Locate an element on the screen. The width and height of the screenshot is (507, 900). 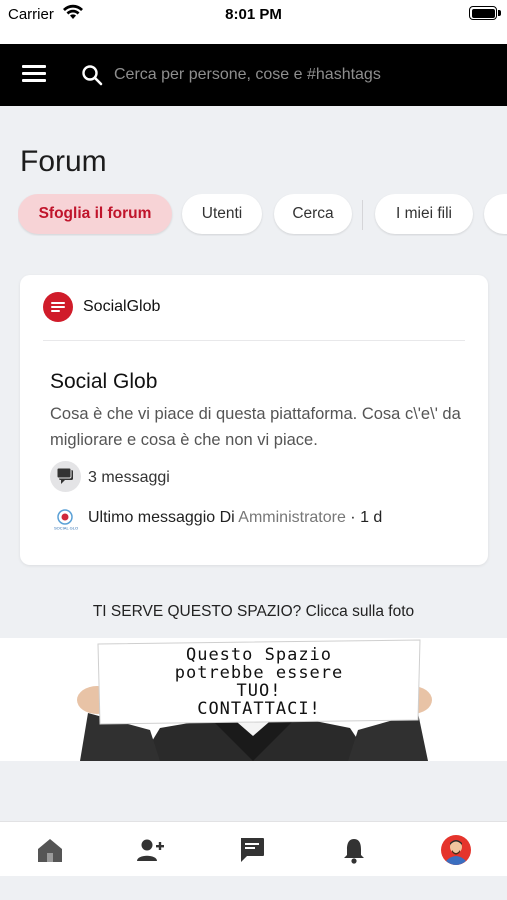
card-divider is located at coordinates (254, 340).